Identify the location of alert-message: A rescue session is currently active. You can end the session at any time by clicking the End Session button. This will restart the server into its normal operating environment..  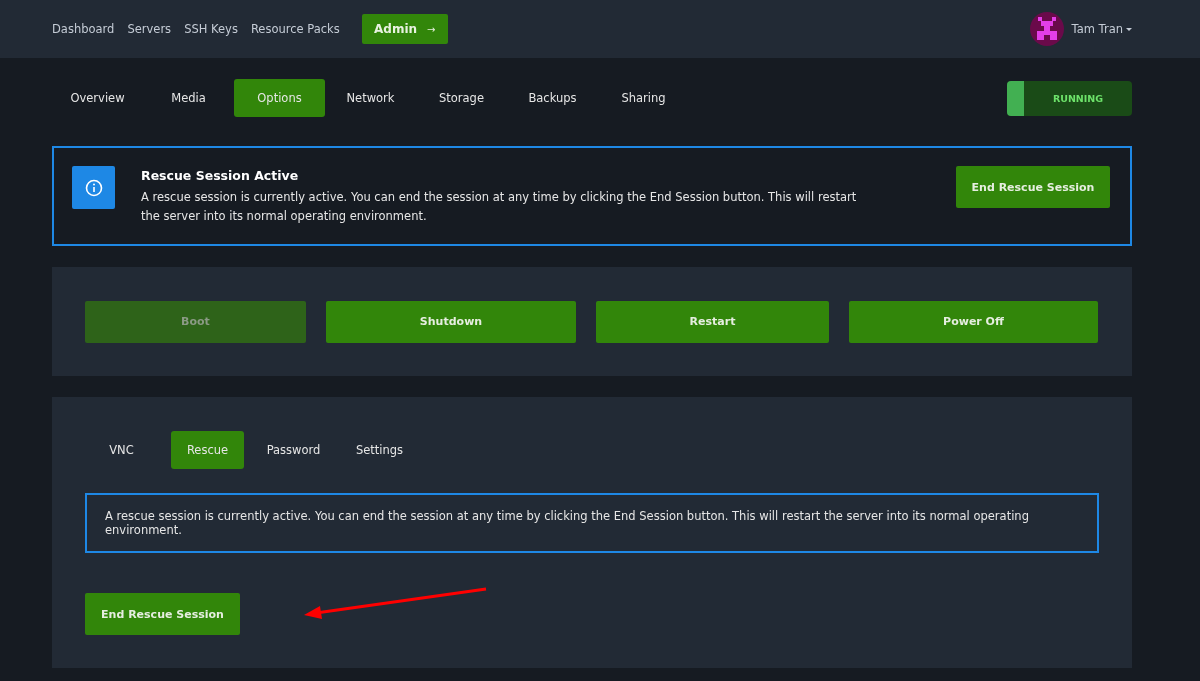
(499, 207).